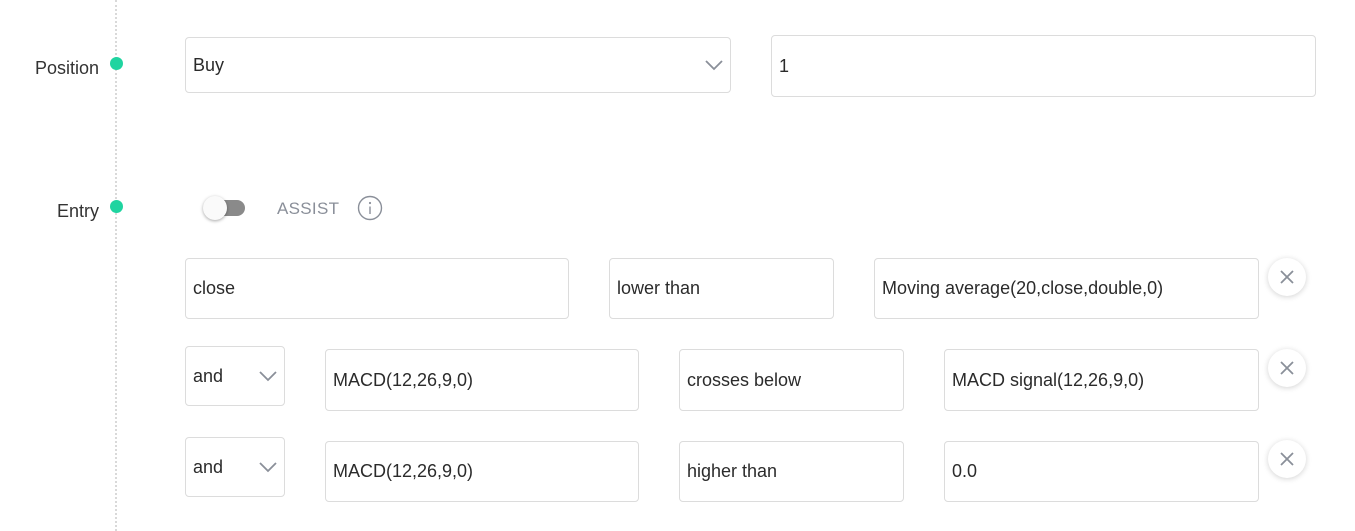 The width and height of the screenshot is (1355, 531). What do you see at coordinates (116, 63) in the screenshot?
I see `position-step-dot` at bounding box center [116, 63].